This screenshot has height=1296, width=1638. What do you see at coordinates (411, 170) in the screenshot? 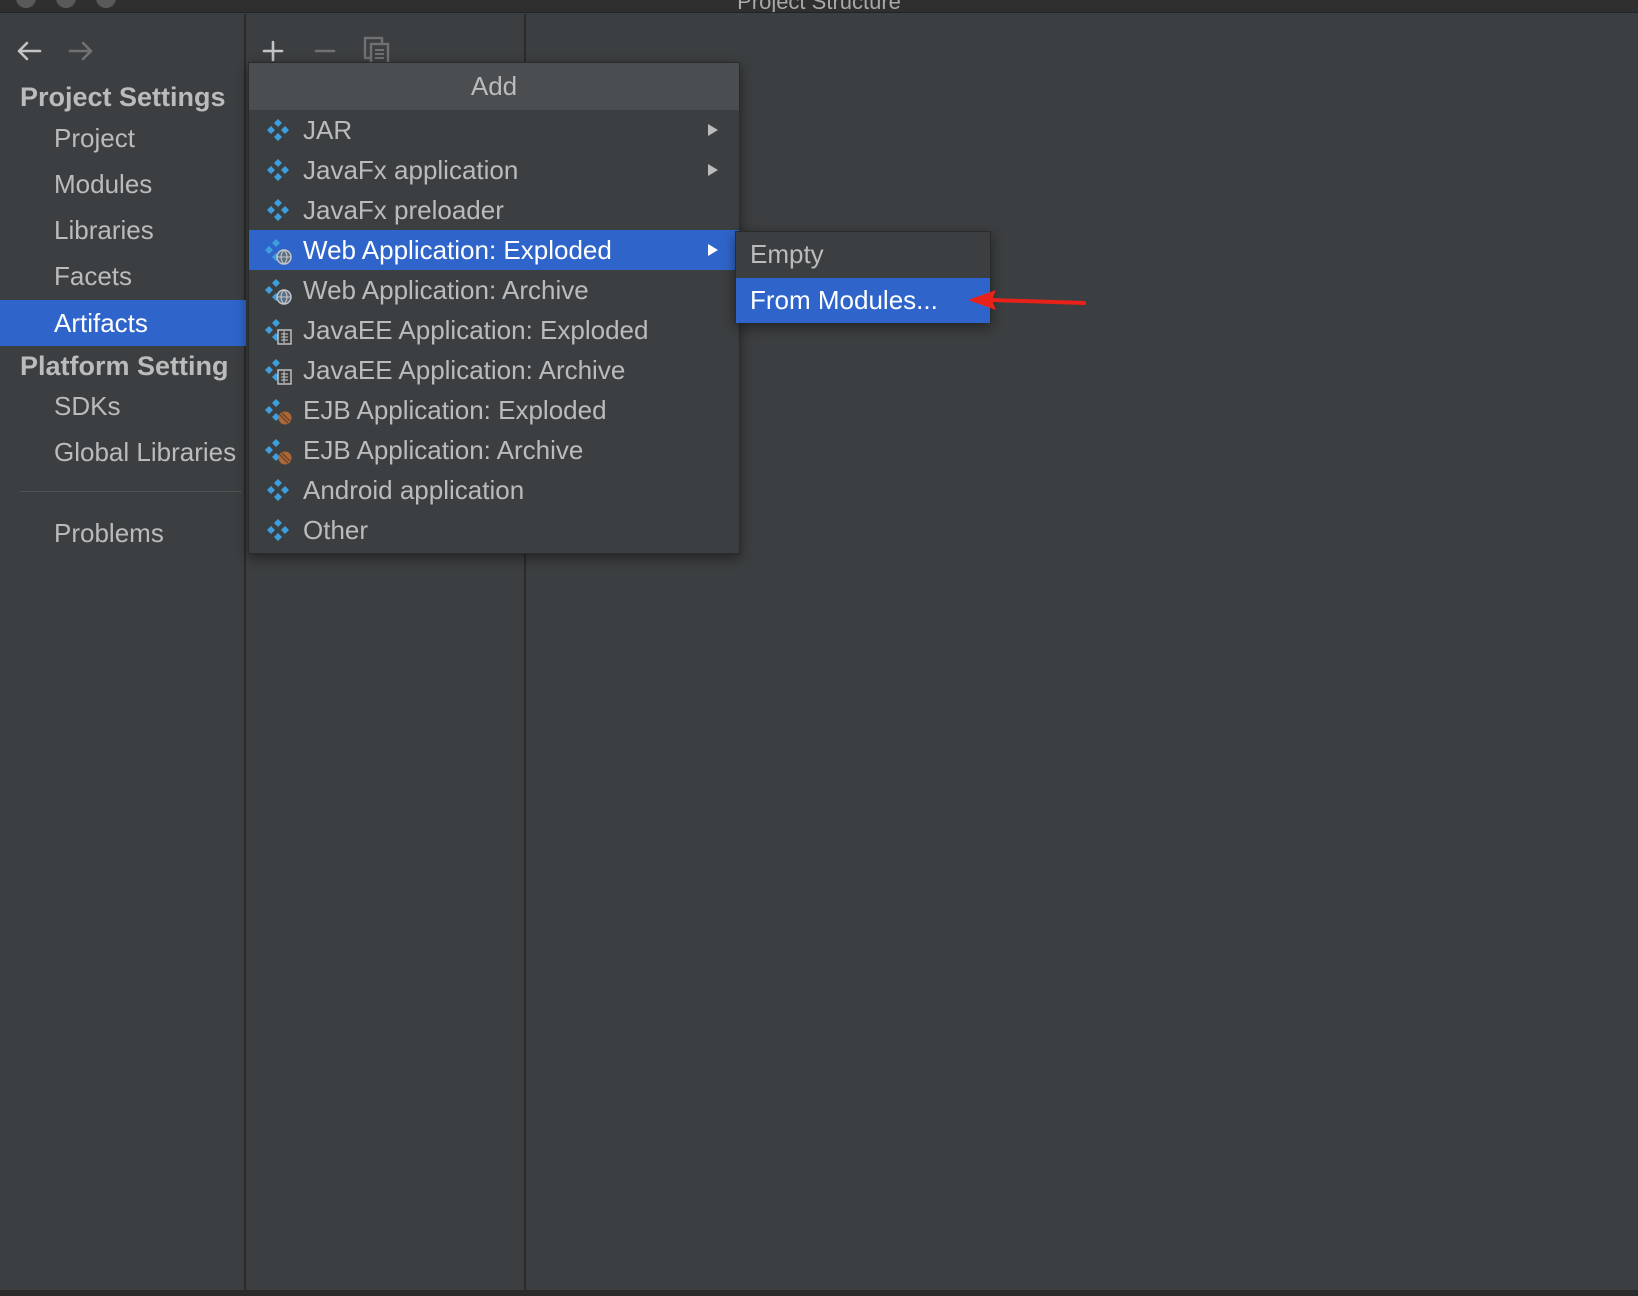
I see `menu-item-label: JavaFx application` at bounding box center [411, 170].